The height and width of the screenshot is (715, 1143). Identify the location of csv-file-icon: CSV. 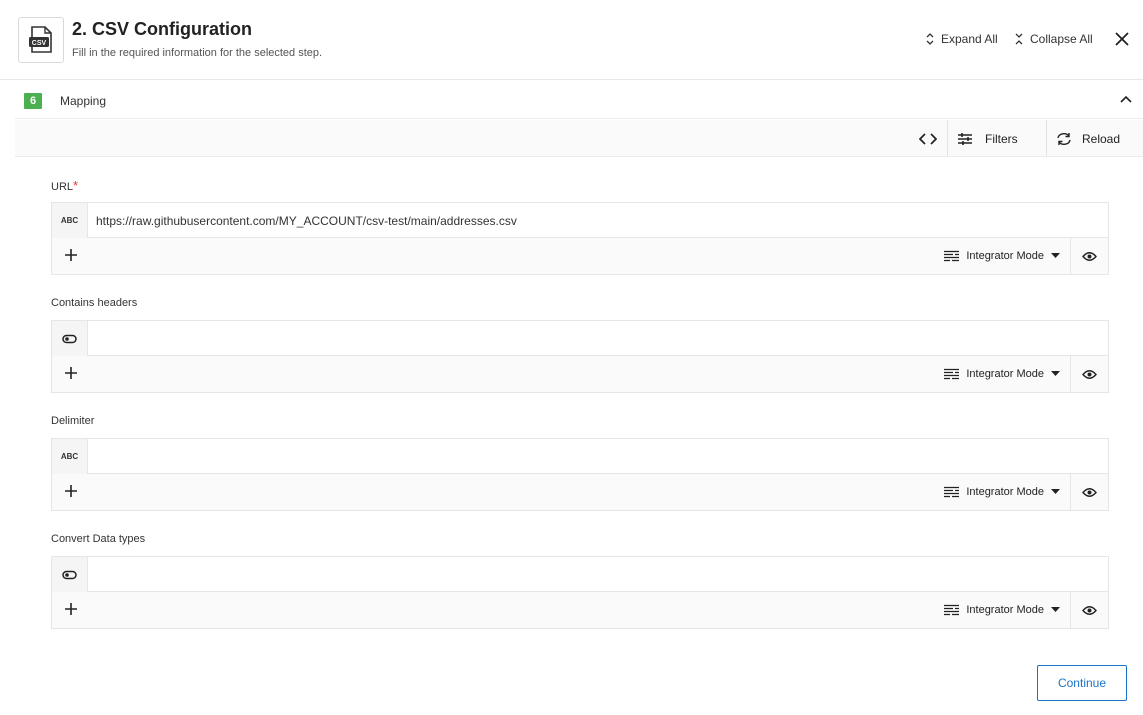
(41, 40).